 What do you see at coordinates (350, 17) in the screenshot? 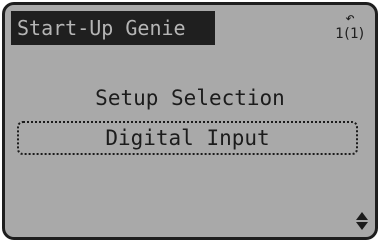
I see `return-arrow-icon: ↶` at bounding box center [350, 17].